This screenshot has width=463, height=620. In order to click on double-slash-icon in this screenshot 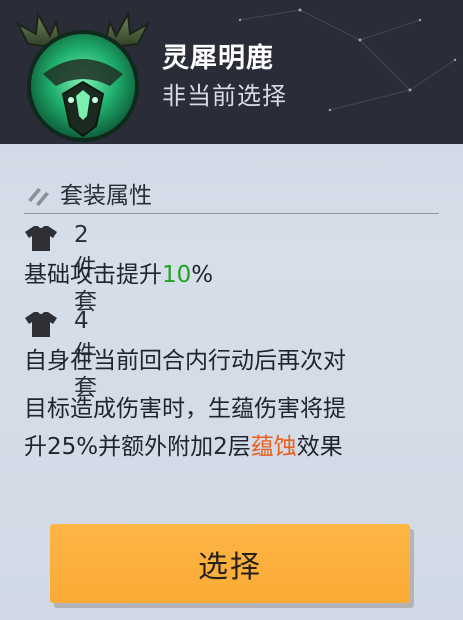, I will do `click(38, 197)`.